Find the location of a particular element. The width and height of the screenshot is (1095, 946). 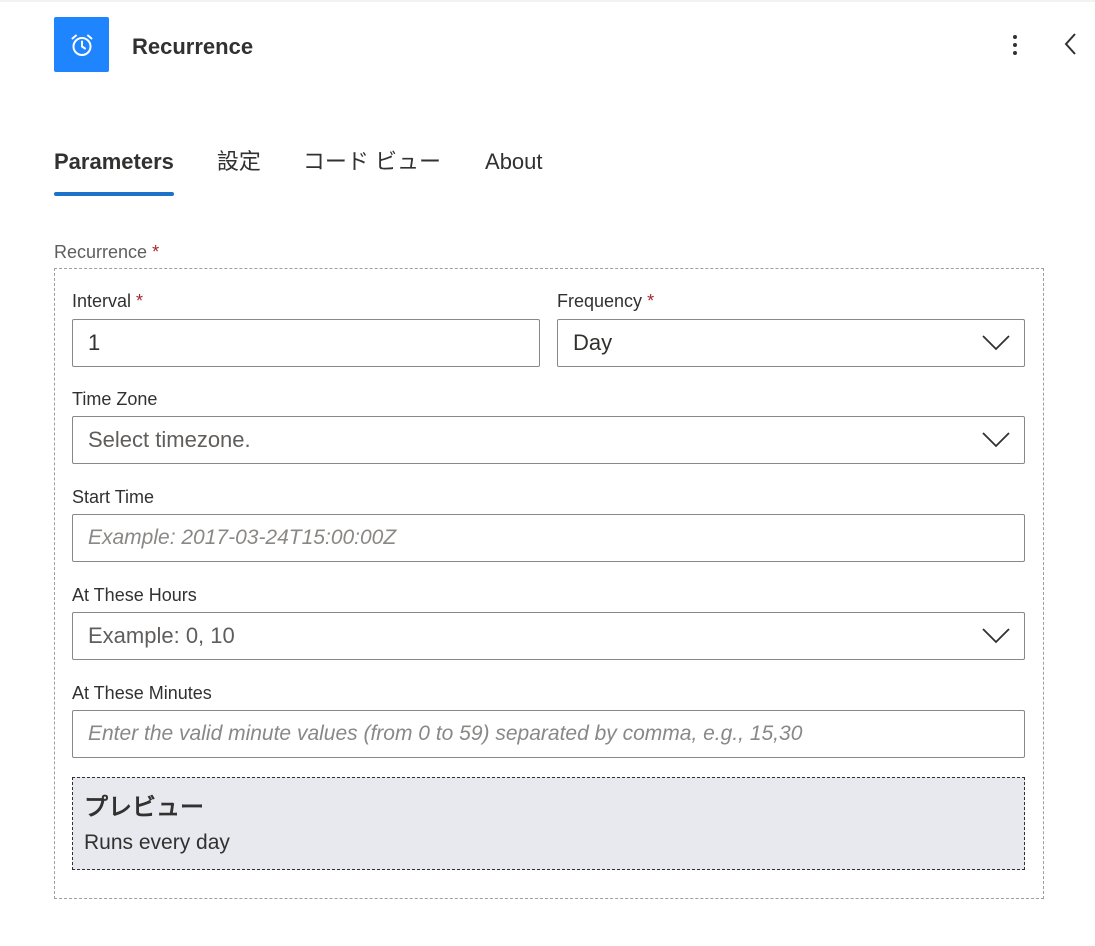

start-time-input: Example: 2017-03-24T15:00:00Z is located at coordinates (548, 538).